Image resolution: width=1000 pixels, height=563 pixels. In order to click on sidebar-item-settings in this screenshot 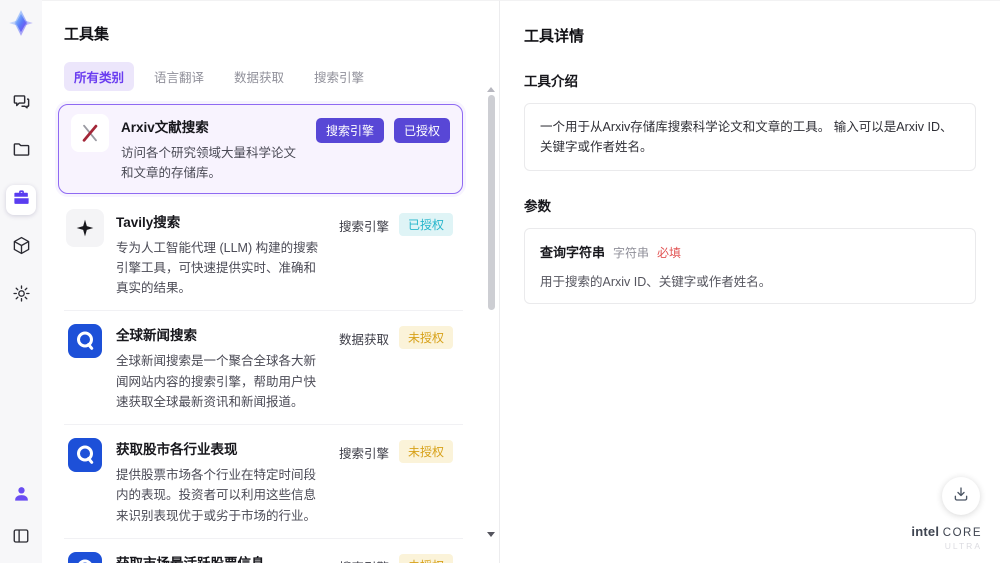, I will do `click(21, 296)`.